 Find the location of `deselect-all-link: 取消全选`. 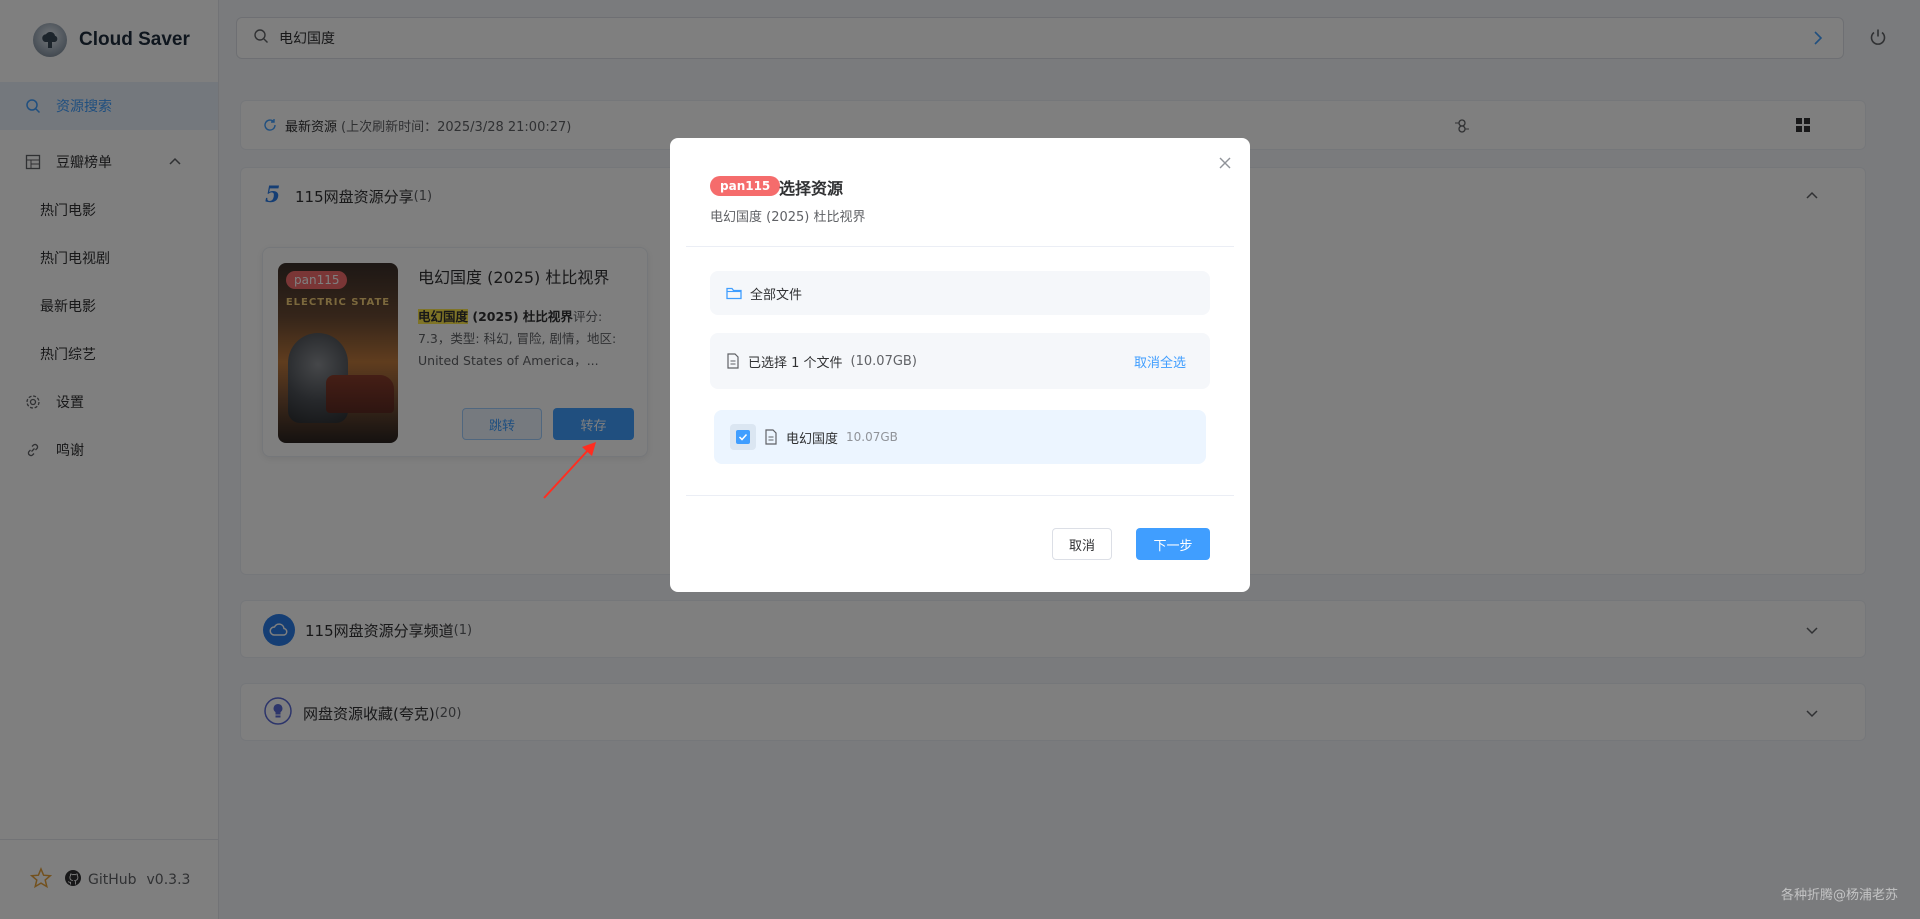

deselect-all-link: 取消全选 is located at coordinates (1160, 361).